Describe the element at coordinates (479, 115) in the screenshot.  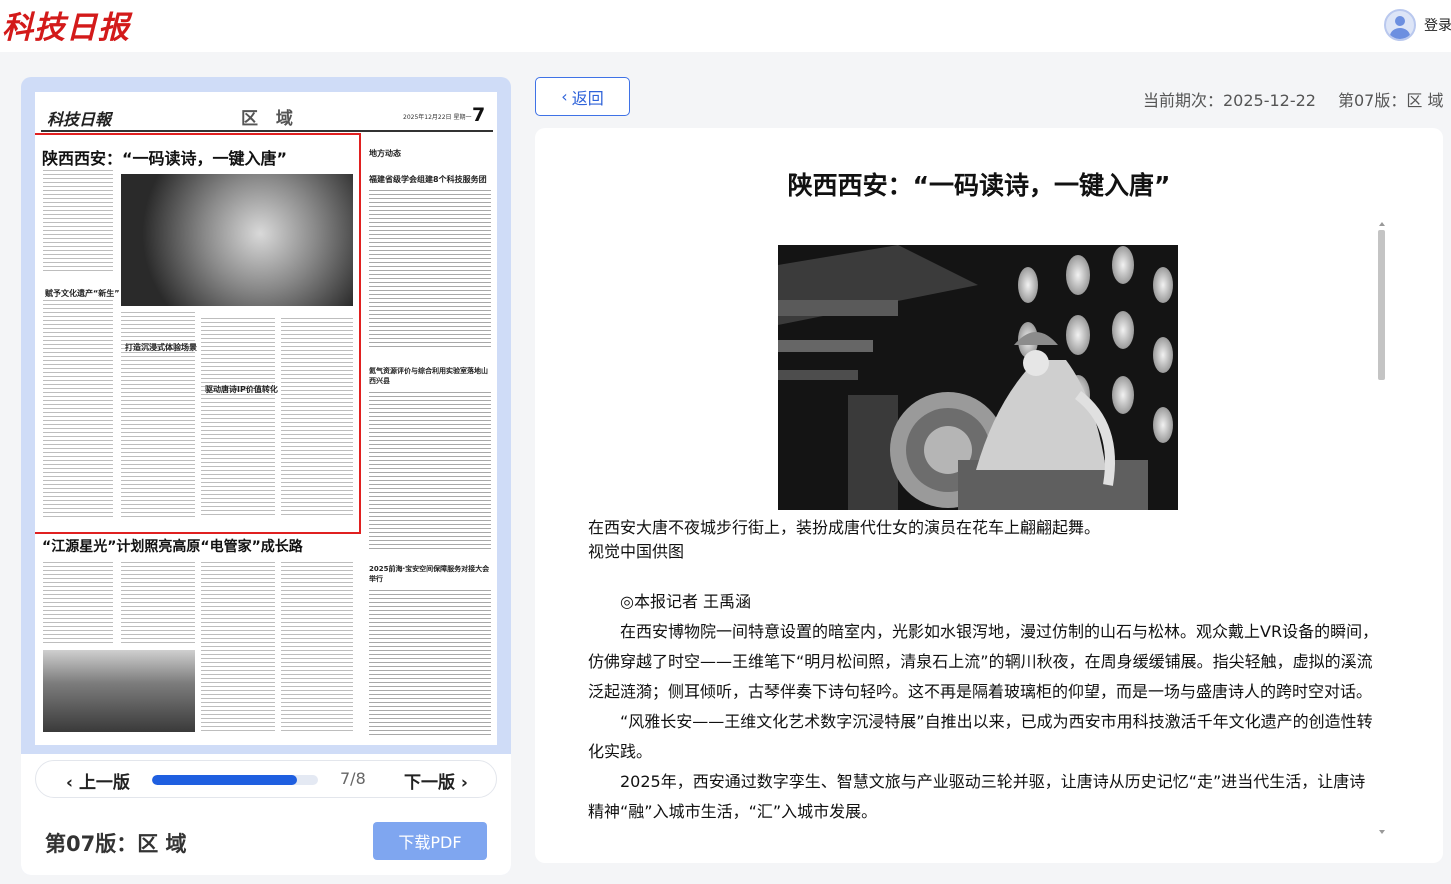
I see `newspaper-page-number: 7` at that location.